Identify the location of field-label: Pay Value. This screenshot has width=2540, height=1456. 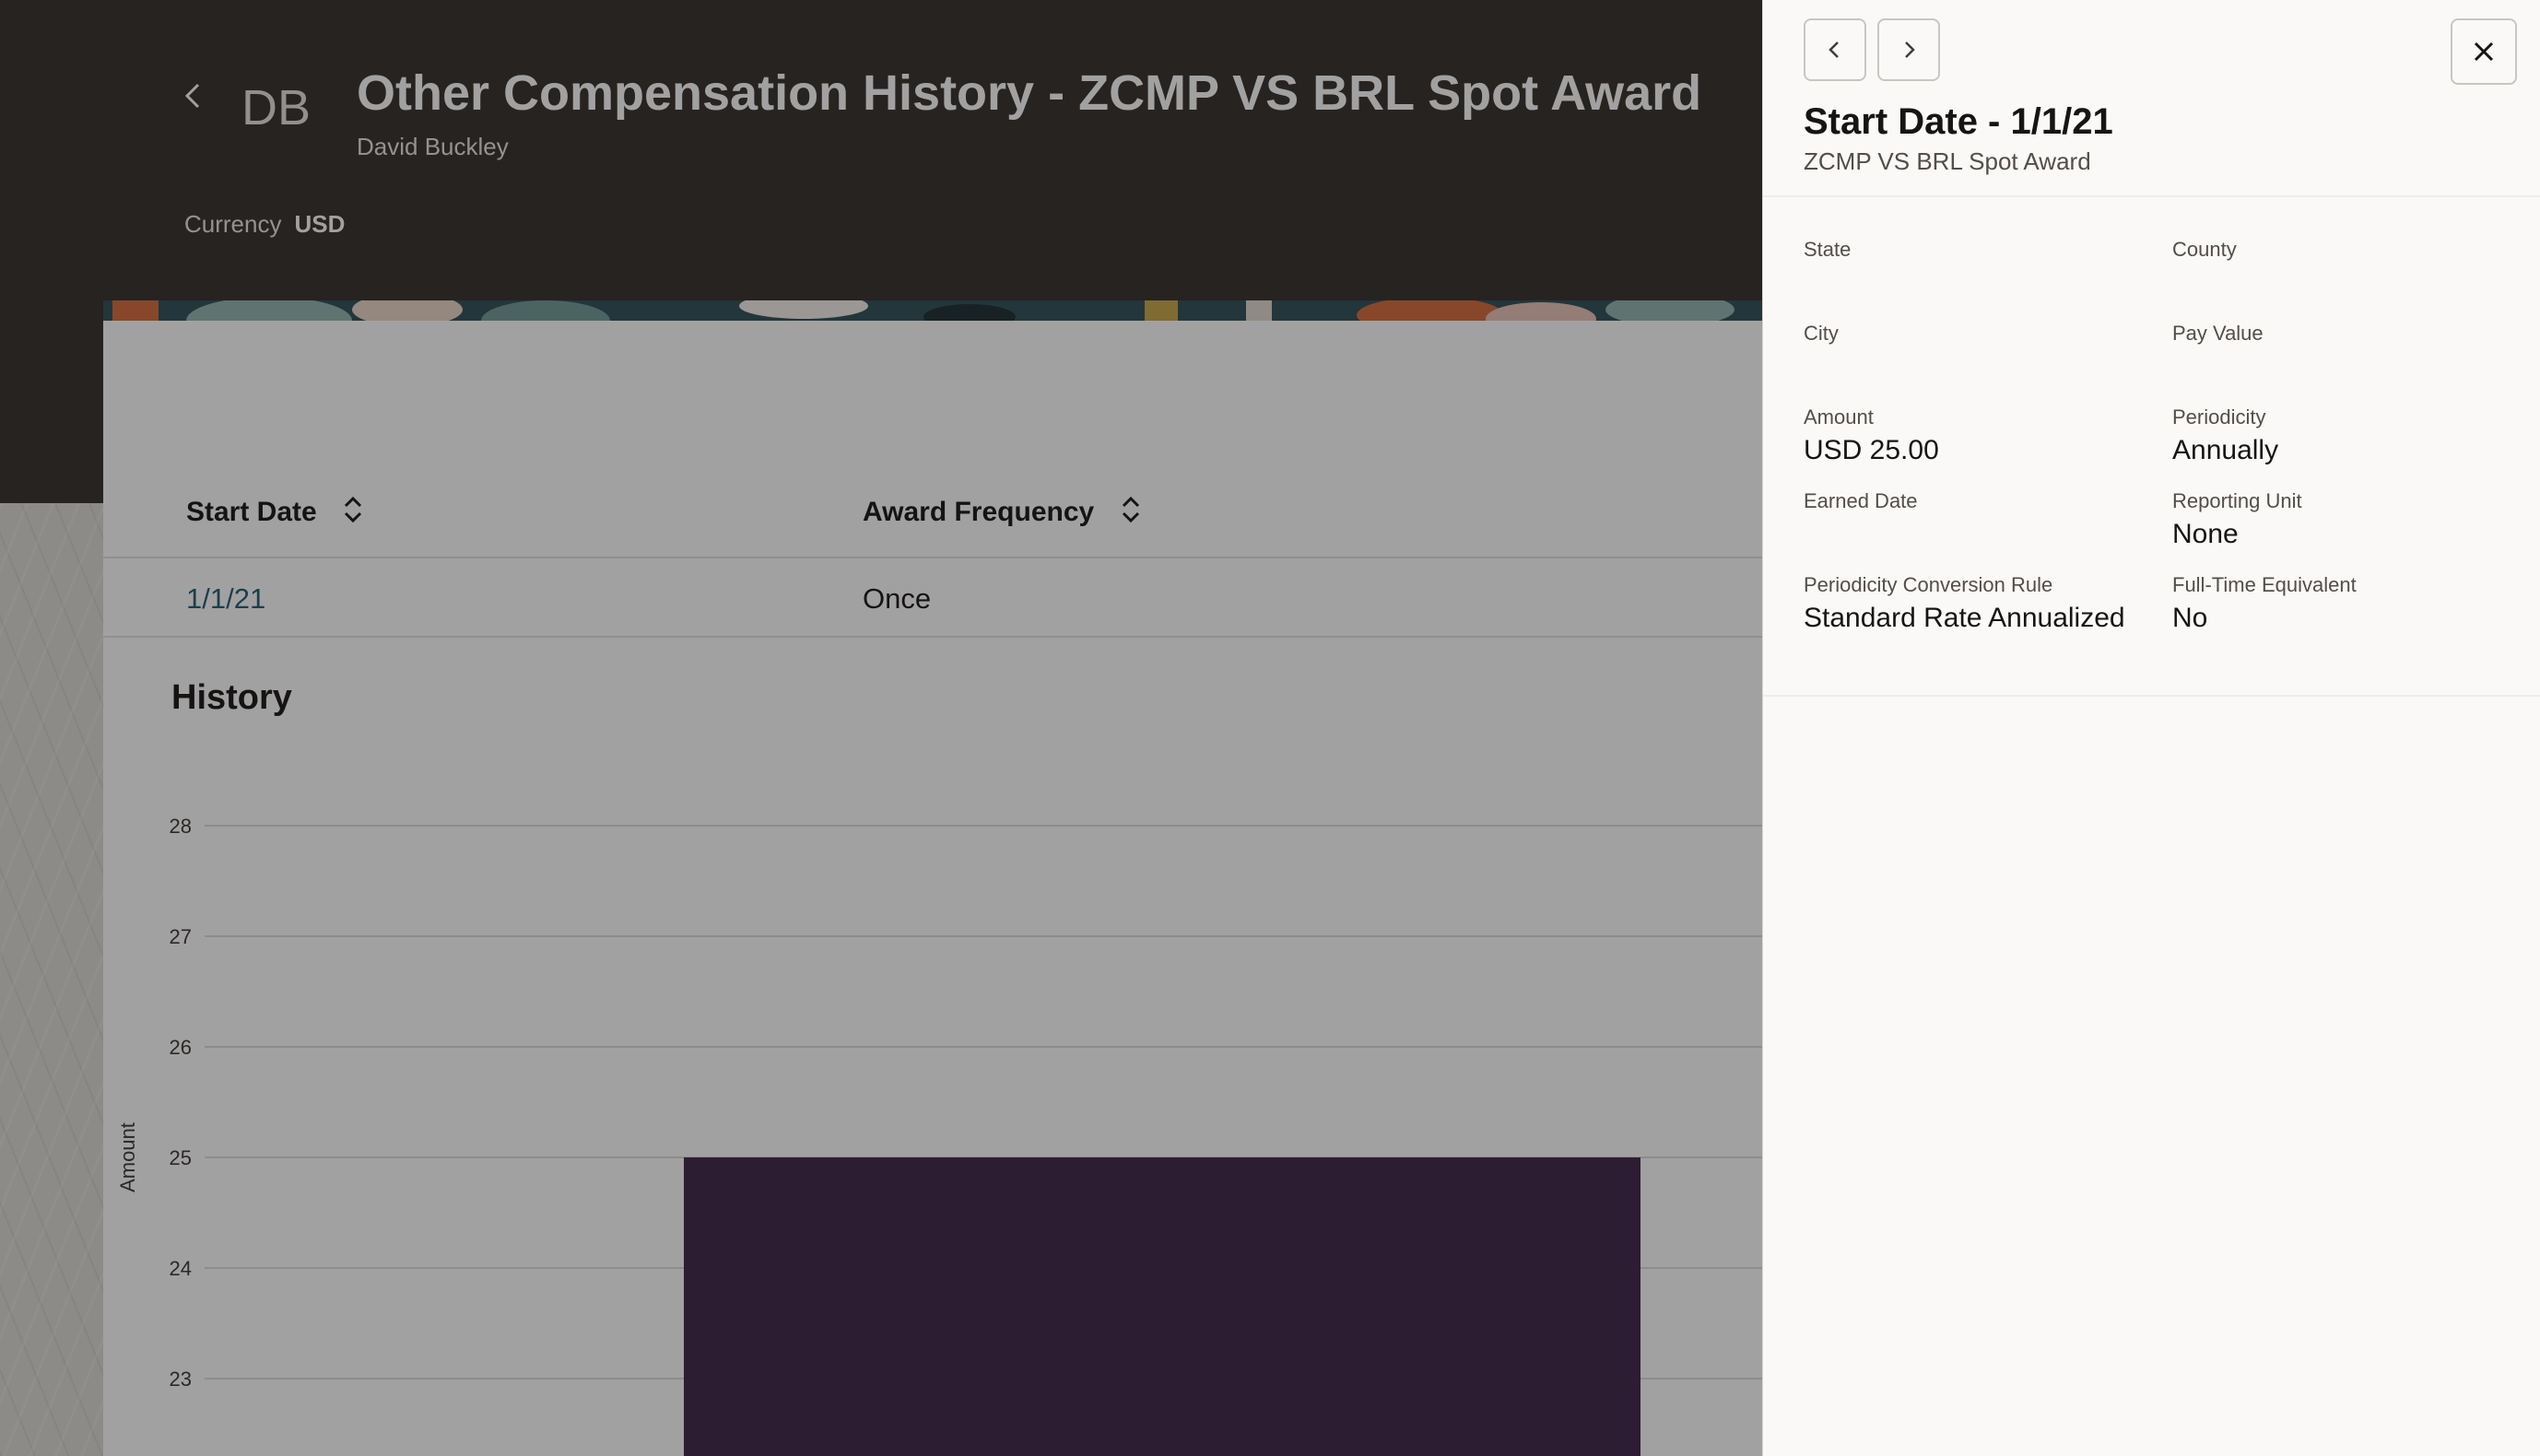
(2218, 333).